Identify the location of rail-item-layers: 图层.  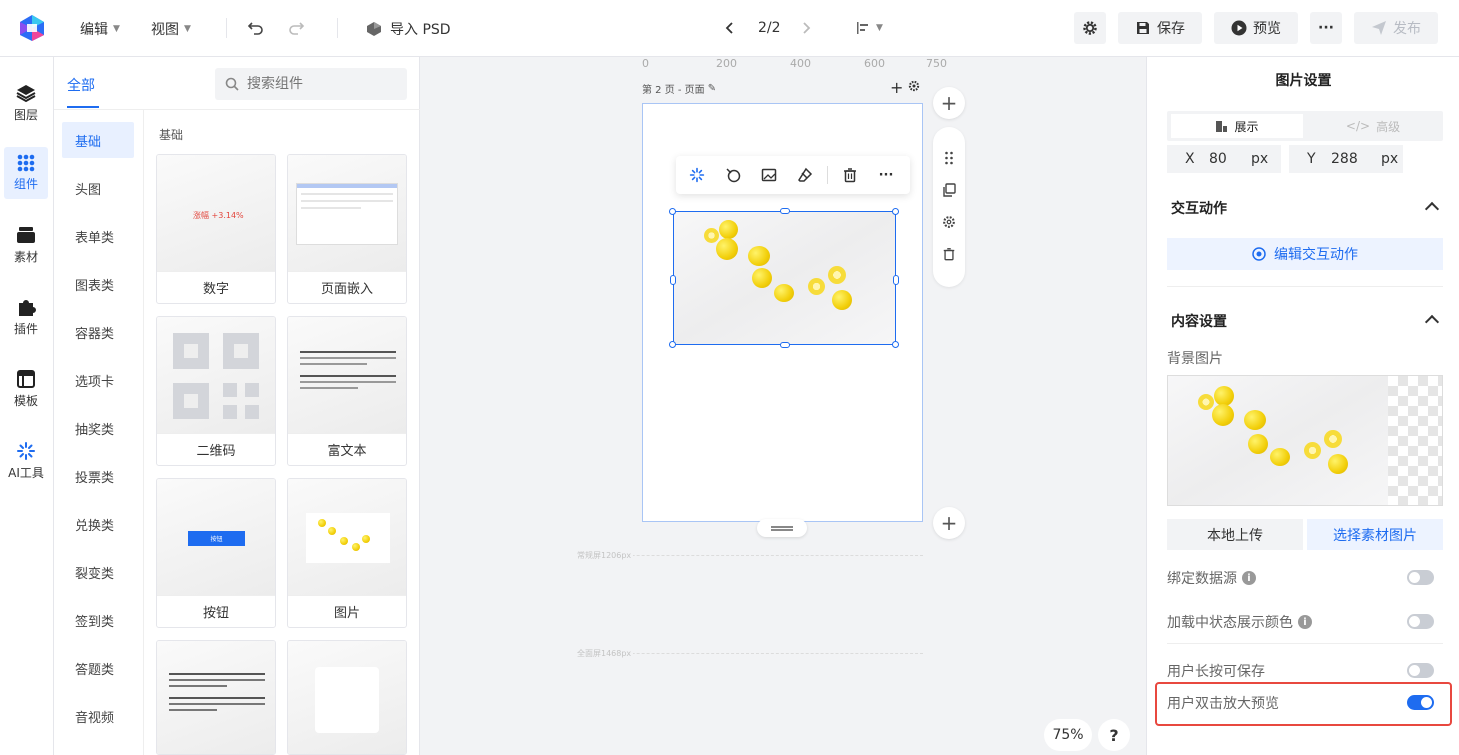
(26, 103).